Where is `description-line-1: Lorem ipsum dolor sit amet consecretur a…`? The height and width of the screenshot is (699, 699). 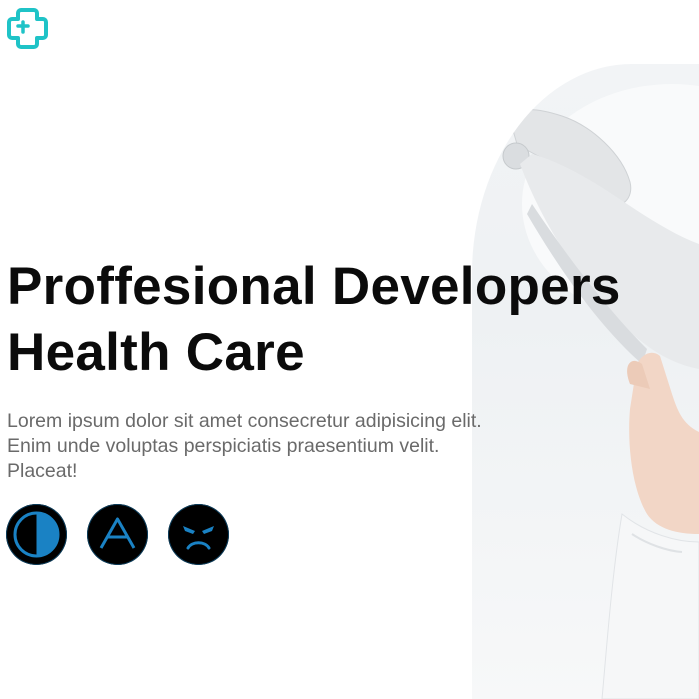 description-line-1: Lorem ipsum dolor sit amet consecretur a… is located at coordinates (244, 421).